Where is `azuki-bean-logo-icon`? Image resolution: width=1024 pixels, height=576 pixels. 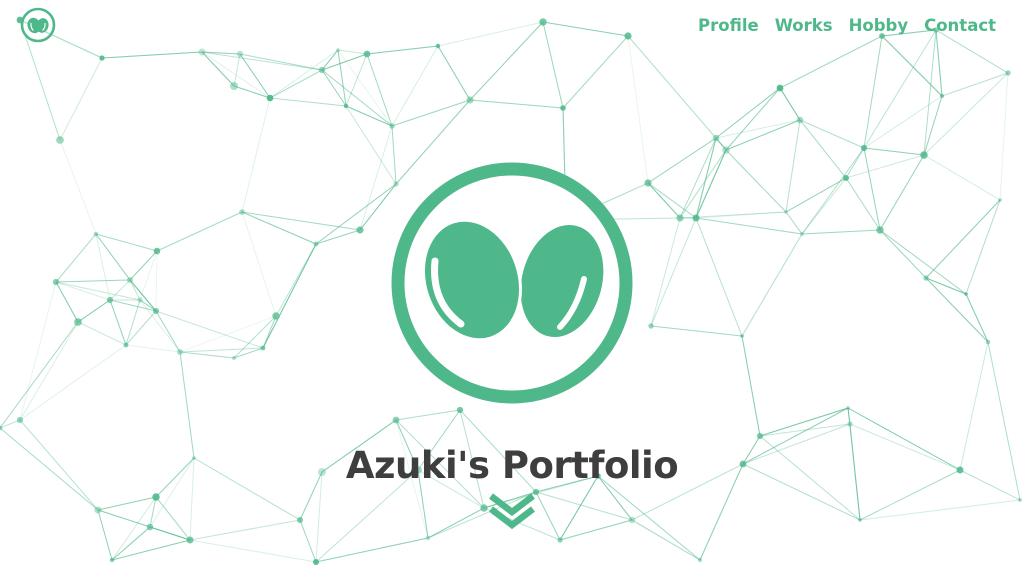 azuki-bean-logo-icon is located at coordinates (38, 25).